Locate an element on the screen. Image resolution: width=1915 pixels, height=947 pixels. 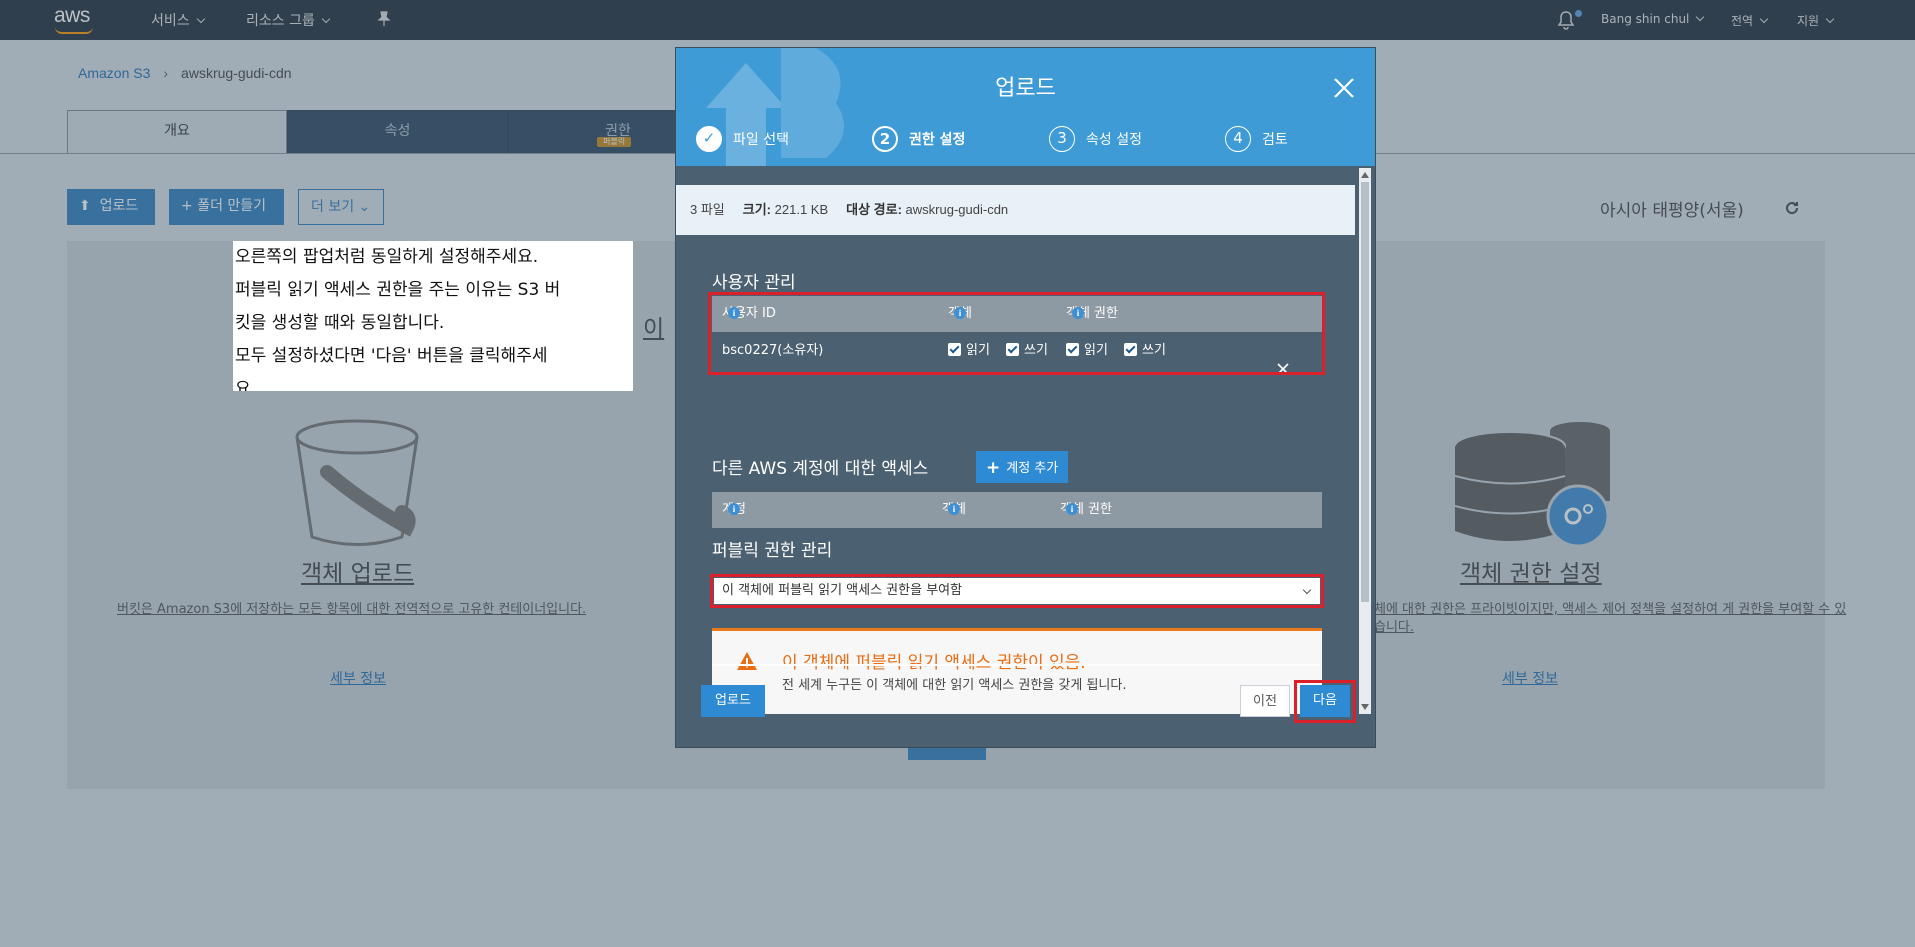
step-set-properties: 3 속성 설정 is located at coordinates (1095, 139).